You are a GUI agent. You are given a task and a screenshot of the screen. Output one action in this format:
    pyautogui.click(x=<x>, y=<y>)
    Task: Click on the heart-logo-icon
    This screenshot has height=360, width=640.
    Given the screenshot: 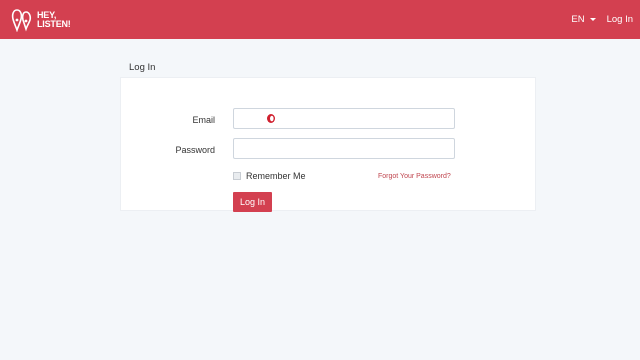 What is the action you would take?
    pyautogui.click(x=21, y=20)
    